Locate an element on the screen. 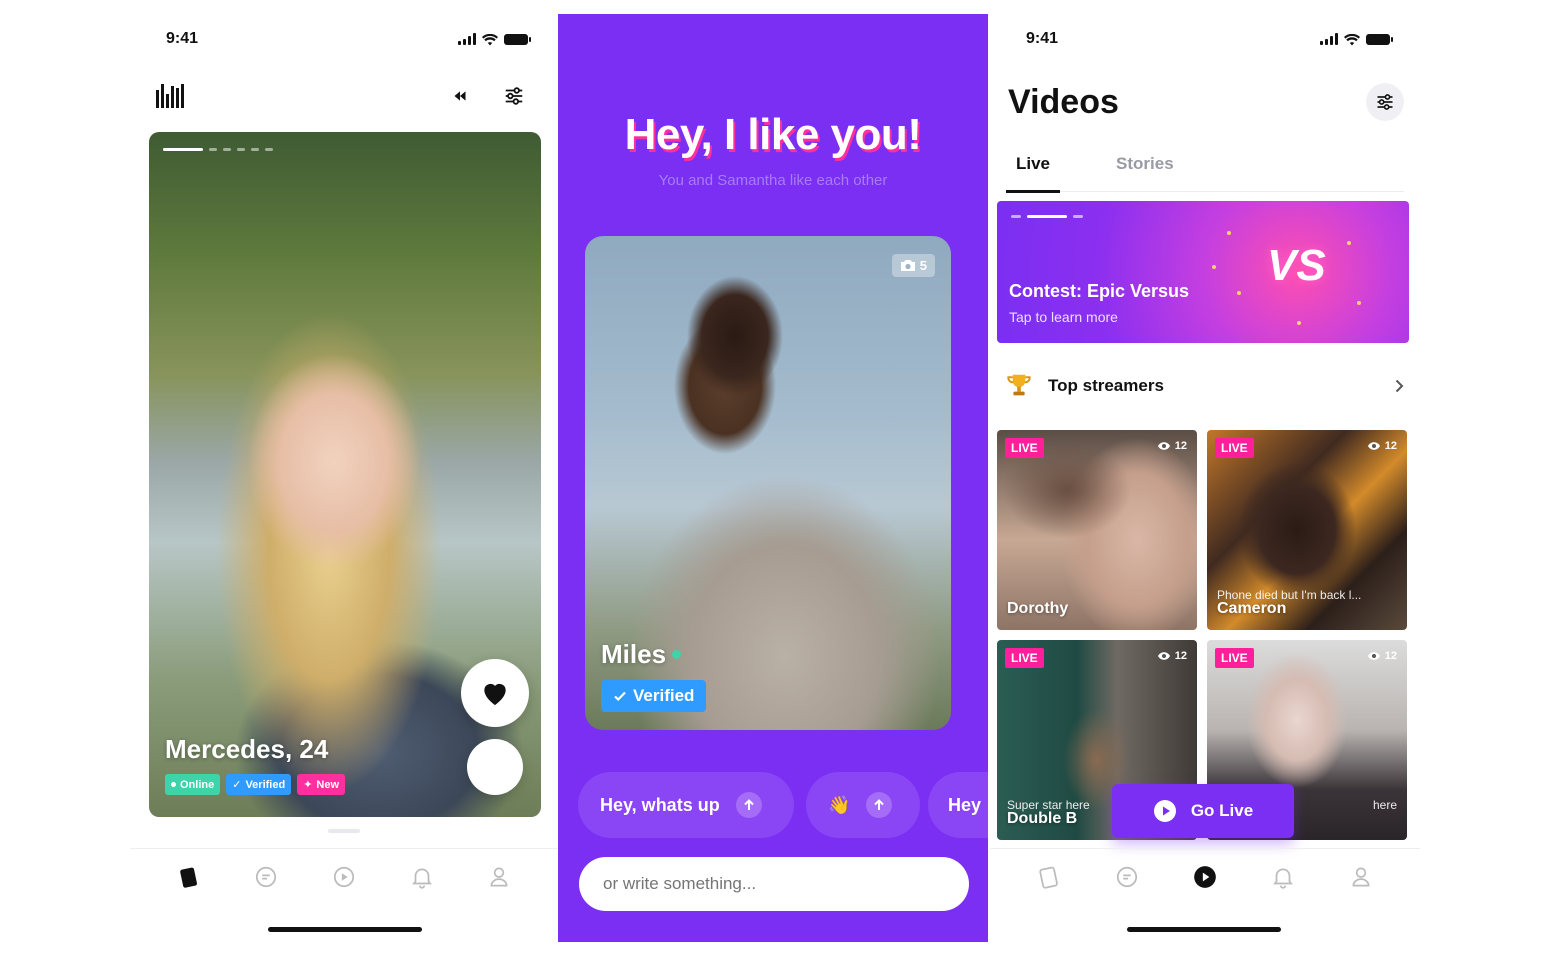 The image size is (1559, 960). quick-reply: 👋 is located at coordinates (863, 805).